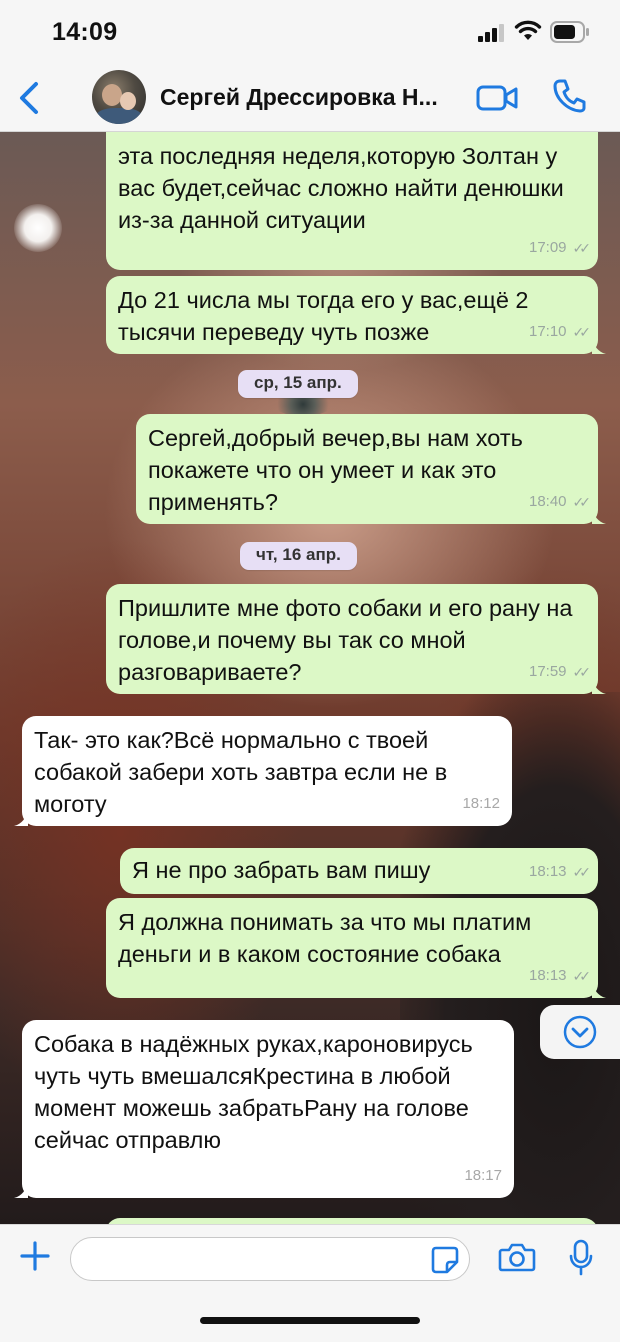  I want to click on message-bubble-outgoing: Я не про забрать вам пишу 18:13 ✓✓, so click(359, 871).